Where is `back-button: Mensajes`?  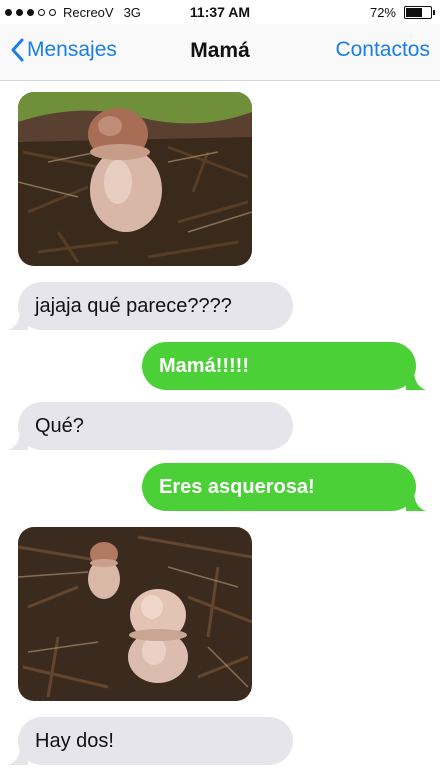
back-button: Mensajes is located at coordinates (63, 50).